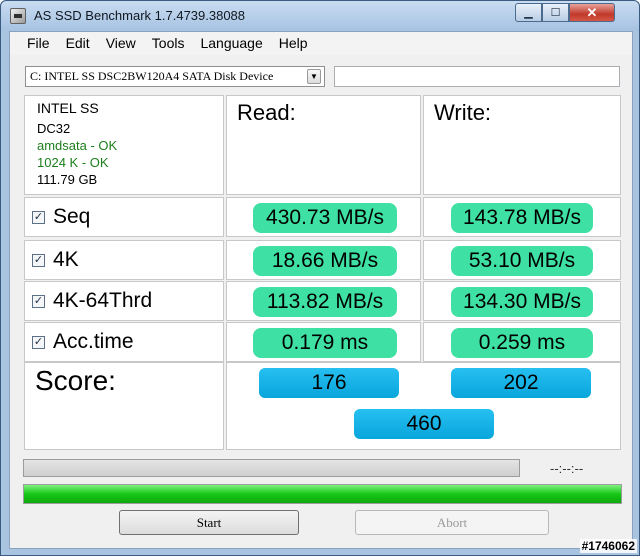 Image resolution: width=640 pixels, height=556 pixels. What do you see at coordinates (271, 468) in the screenshot?
I see `test-progress-bar` at bounding box center [271, 468].